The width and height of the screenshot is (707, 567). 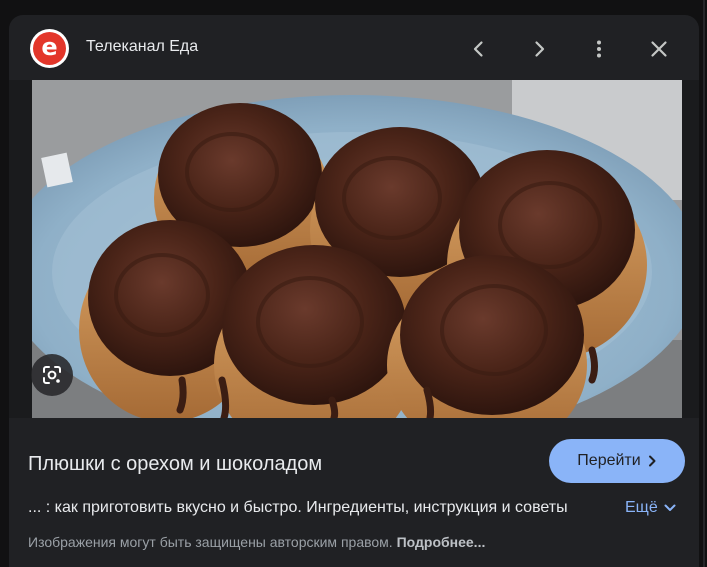 I want to click on chevron-down-icon, so click(x=670, y=507).